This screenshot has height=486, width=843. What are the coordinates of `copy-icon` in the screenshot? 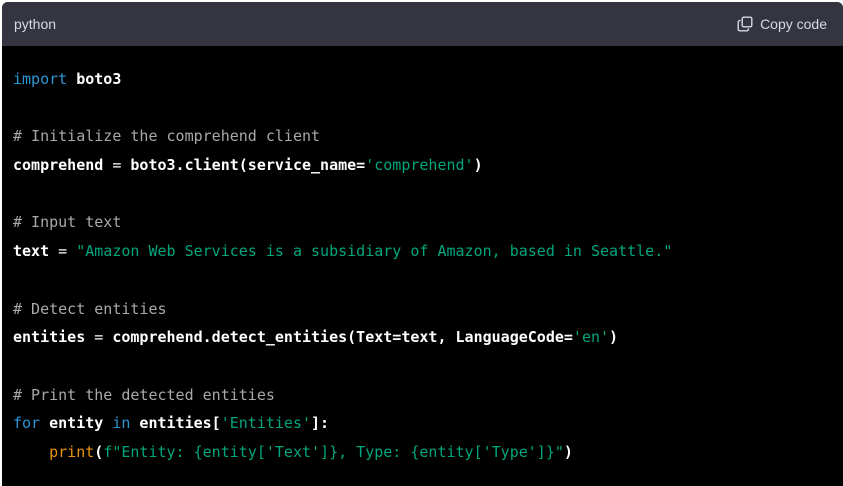 It's located at (745, 24).